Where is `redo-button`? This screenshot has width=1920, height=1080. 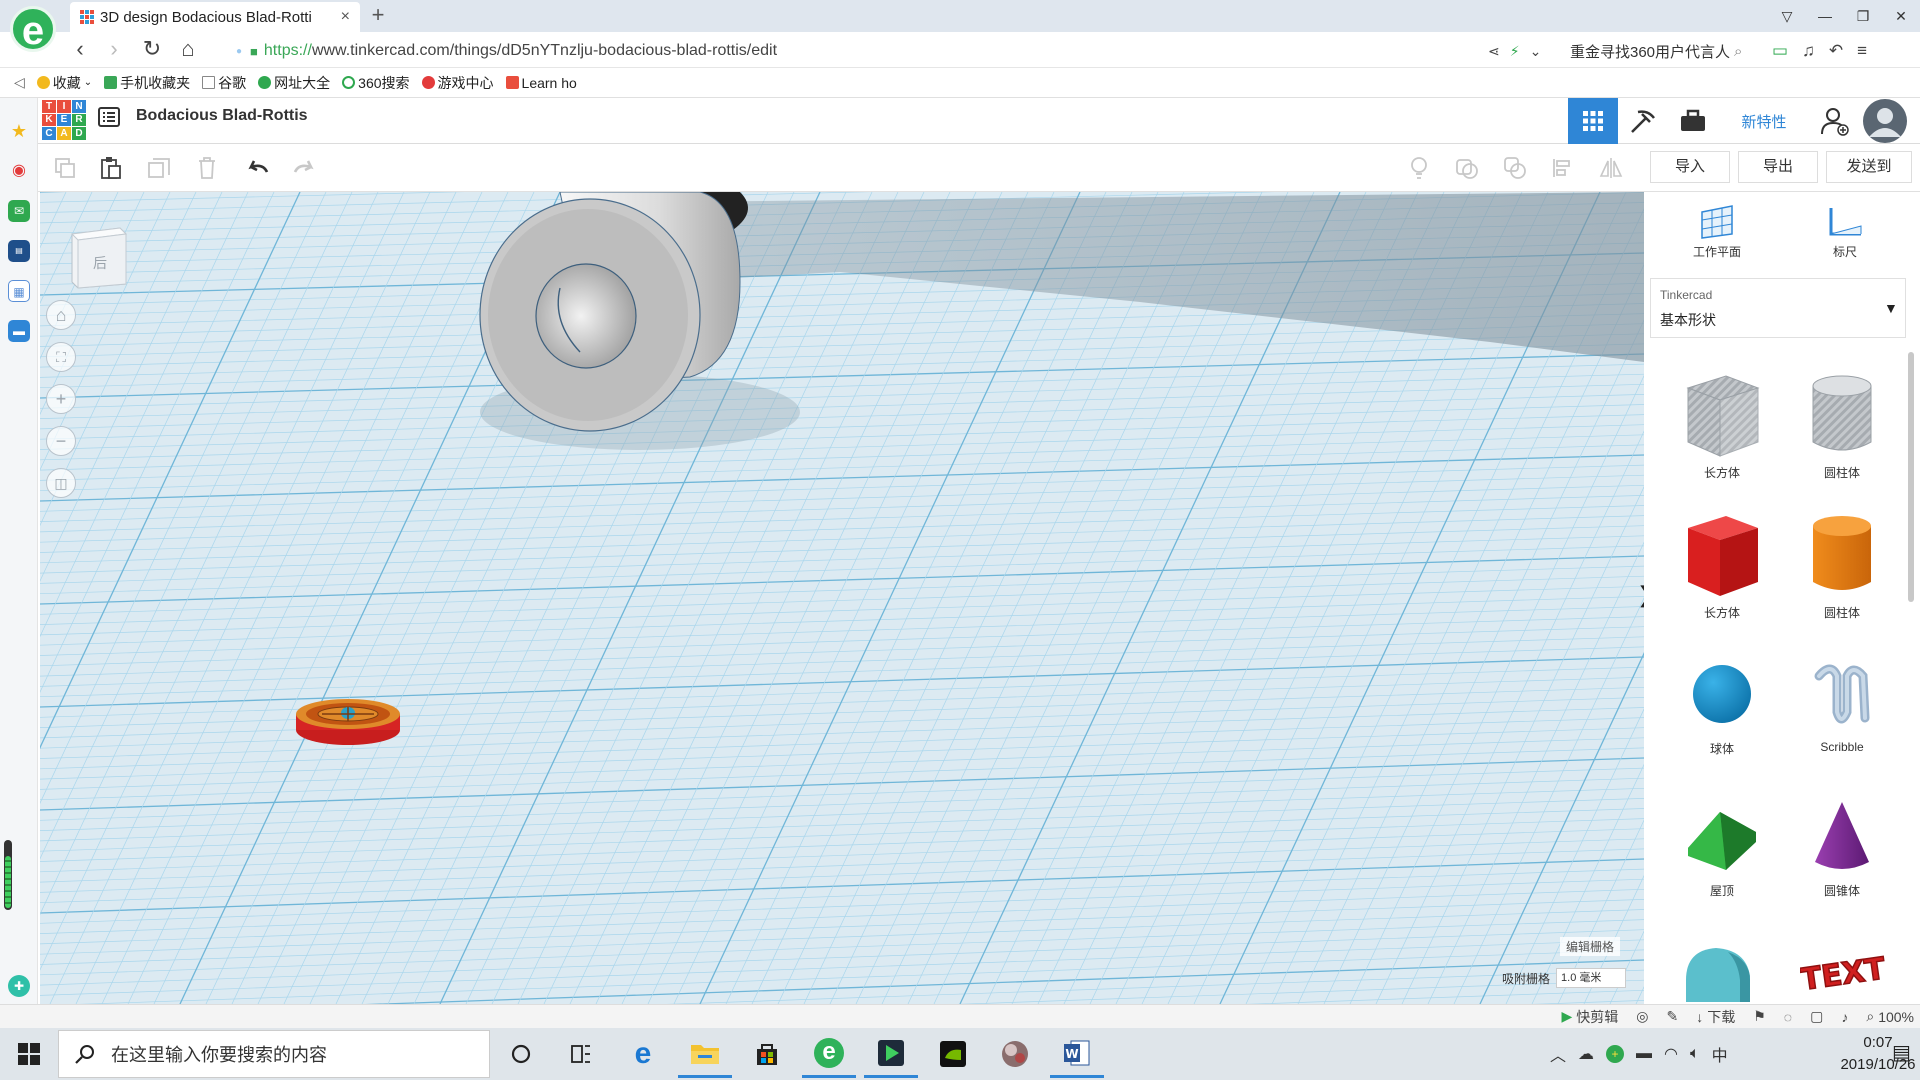 redo-button is located at coordinates (305, 168).